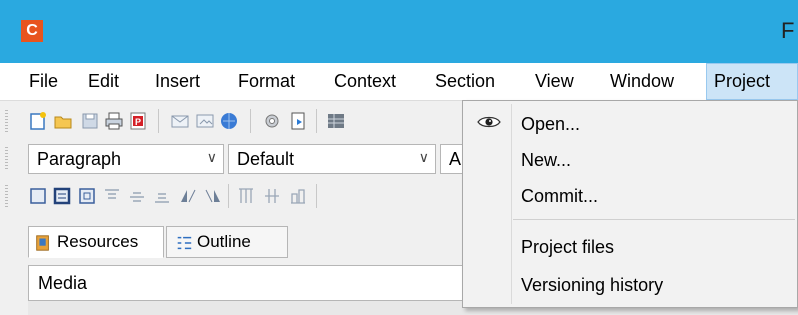  I want to click on flip-right-icon, so click(213, 196).